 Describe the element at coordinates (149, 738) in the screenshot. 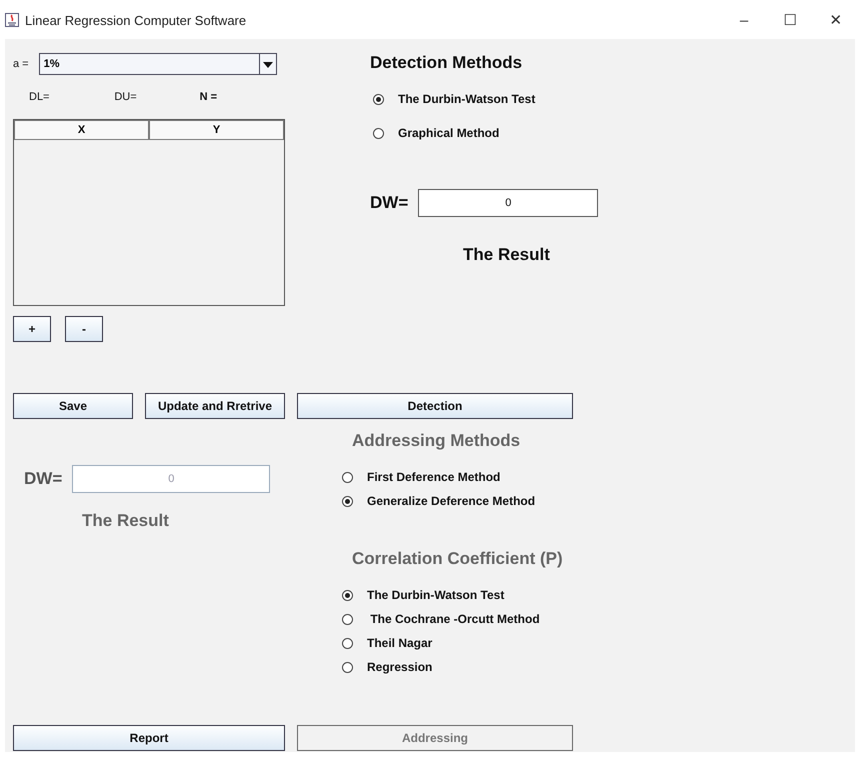

I see `report-button: Report` at that location.